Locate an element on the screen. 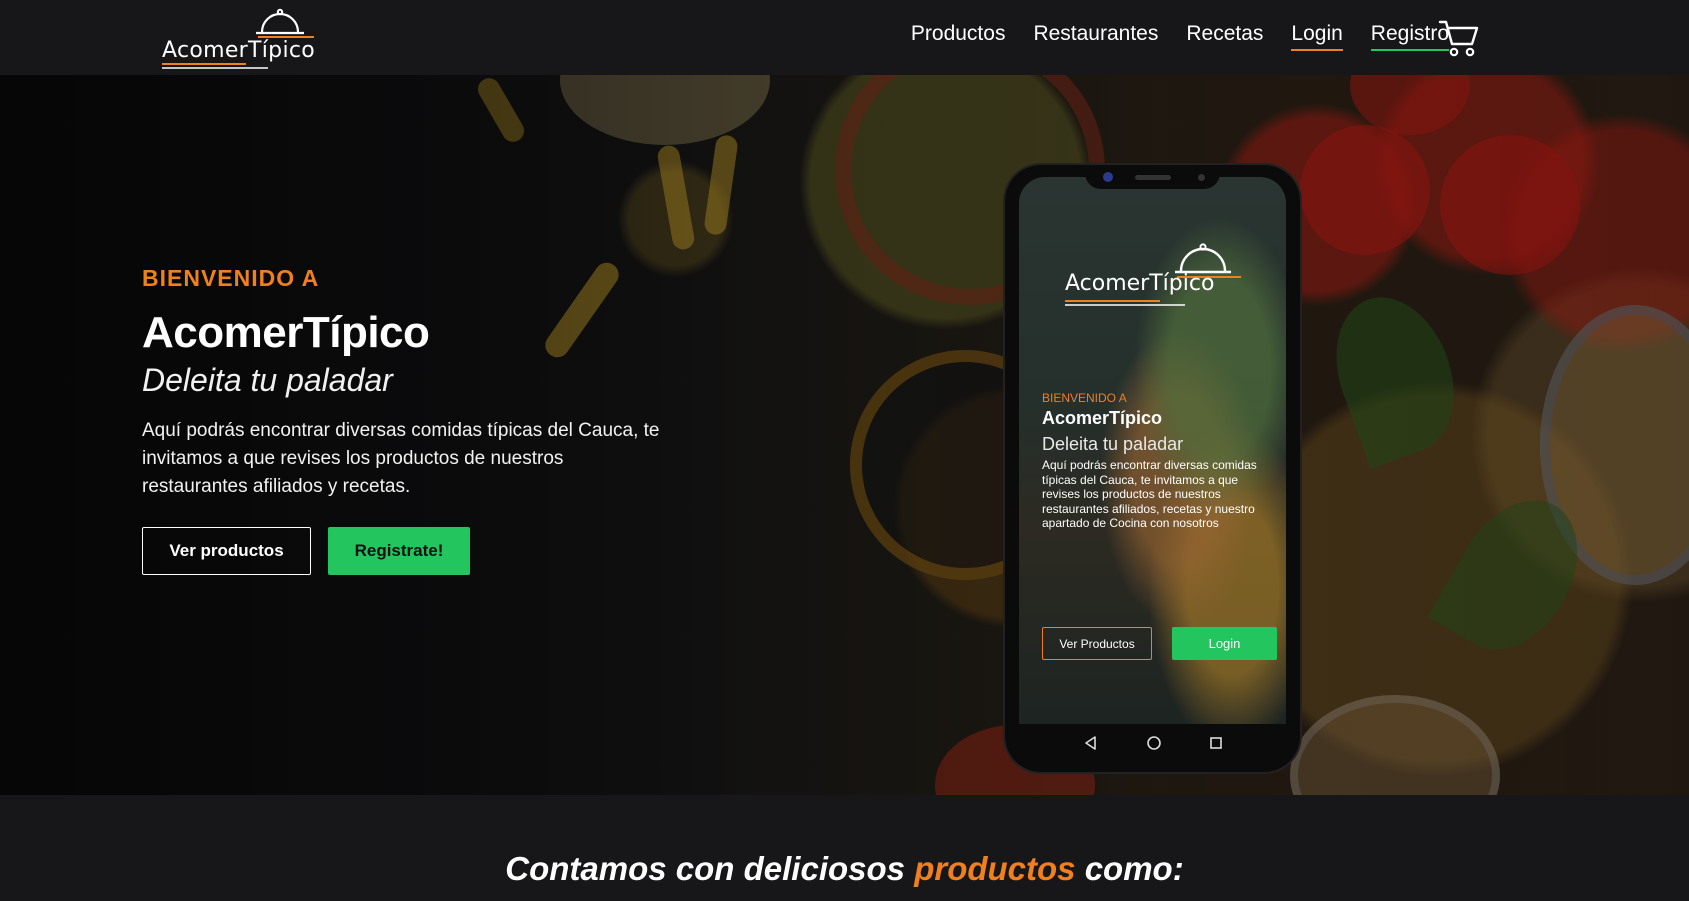 Image resolution: width=1689 pixels, height=901 pixels. camera-icon is located at coordinates (1108, 177).